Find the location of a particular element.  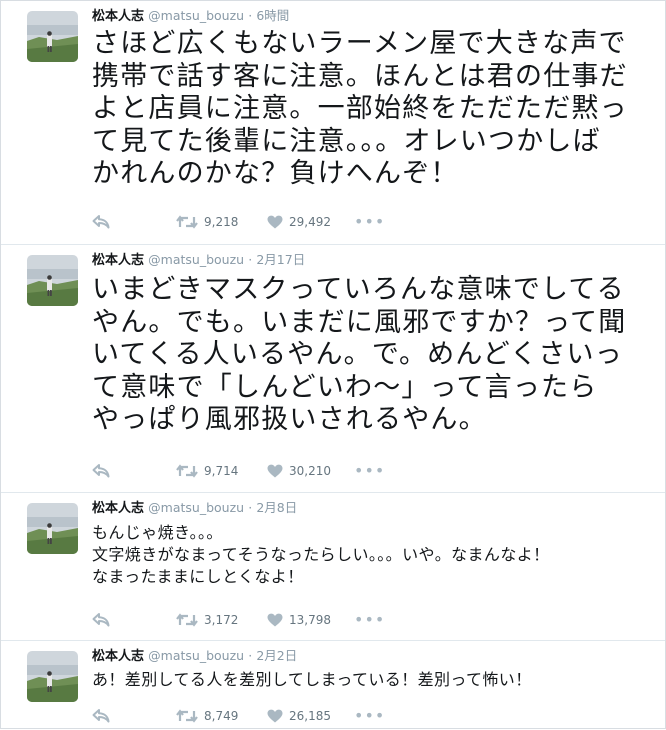

tweet-text-line: いまどきマスクっていろんな意味でしてる is located at coordinates (358, 289).